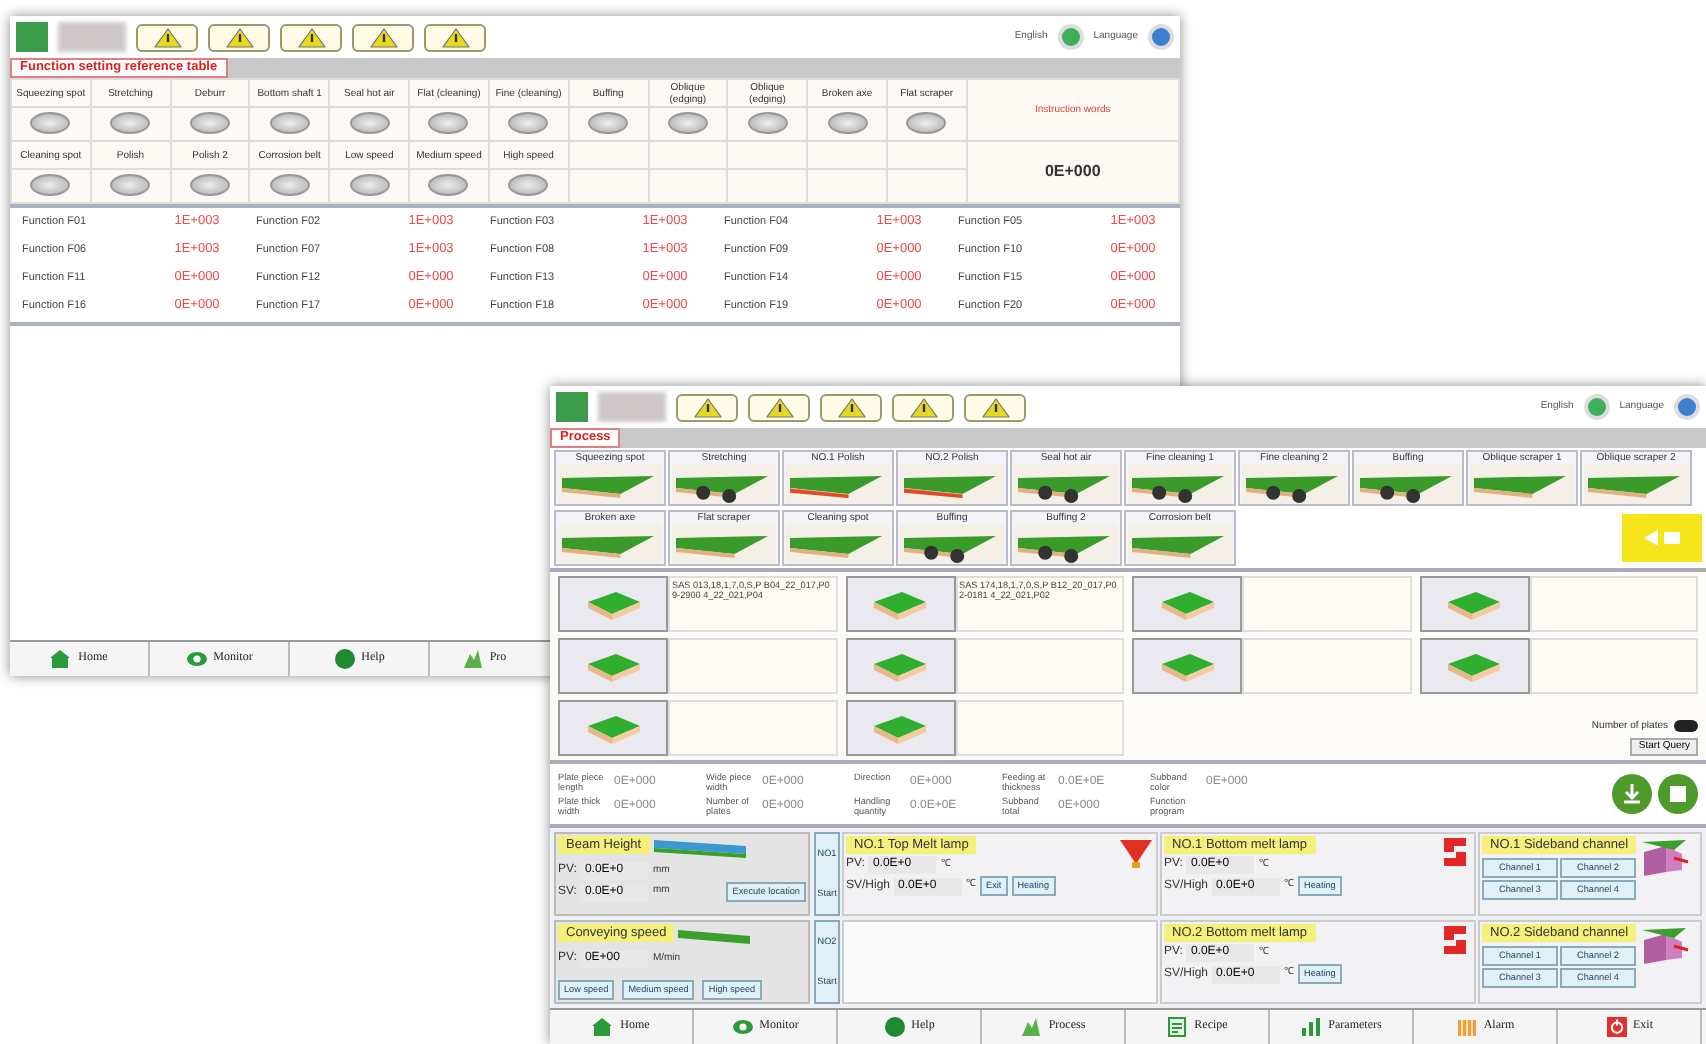 The image size is (1706, 1044). Describe the element at coordinates (1072, 172) in the screenshot. I see `instruction-value: 0E+000` at that location.